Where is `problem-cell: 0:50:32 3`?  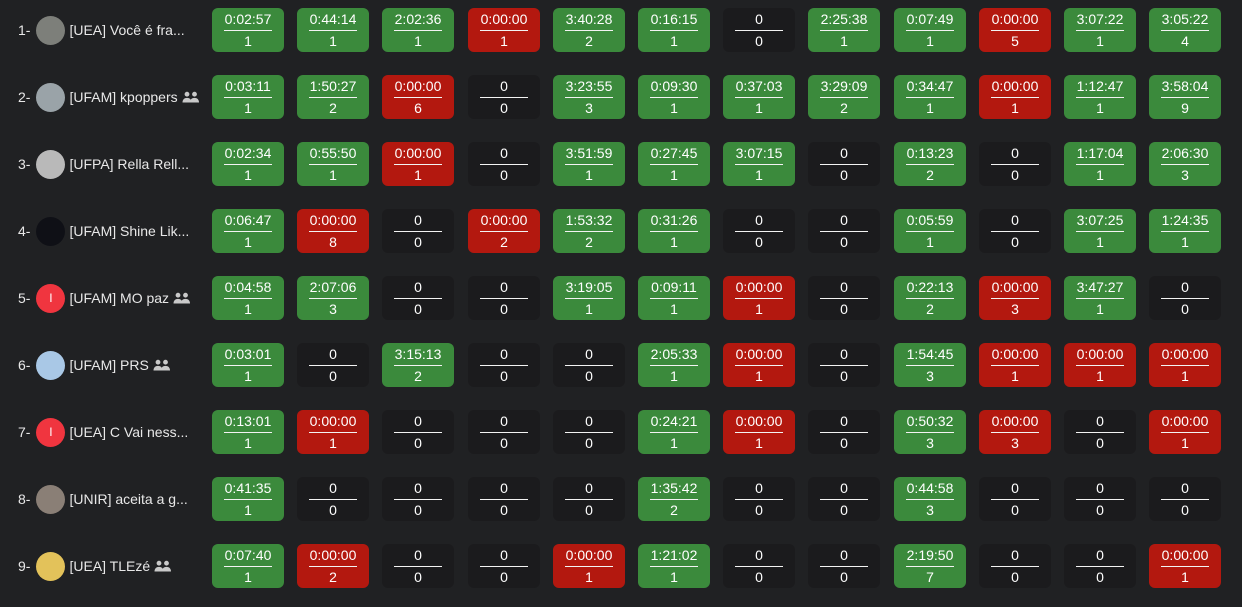
problem-cell: 0:50:32 3 is located at coordinates (930, 432).